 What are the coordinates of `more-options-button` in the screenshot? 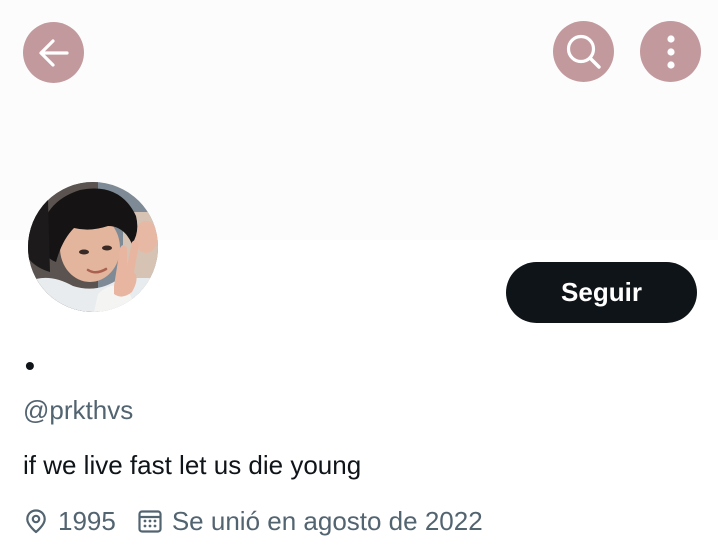 It's located at (670, 51).